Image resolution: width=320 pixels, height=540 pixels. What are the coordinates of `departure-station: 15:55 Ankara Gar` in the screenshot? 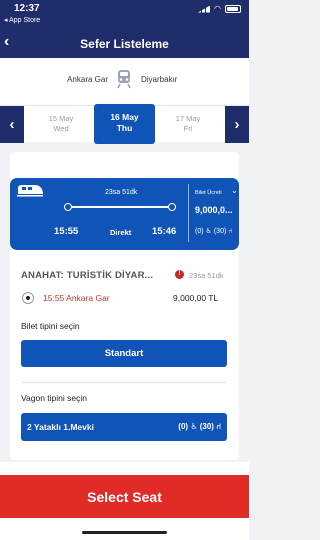 It's located at (76, 298).